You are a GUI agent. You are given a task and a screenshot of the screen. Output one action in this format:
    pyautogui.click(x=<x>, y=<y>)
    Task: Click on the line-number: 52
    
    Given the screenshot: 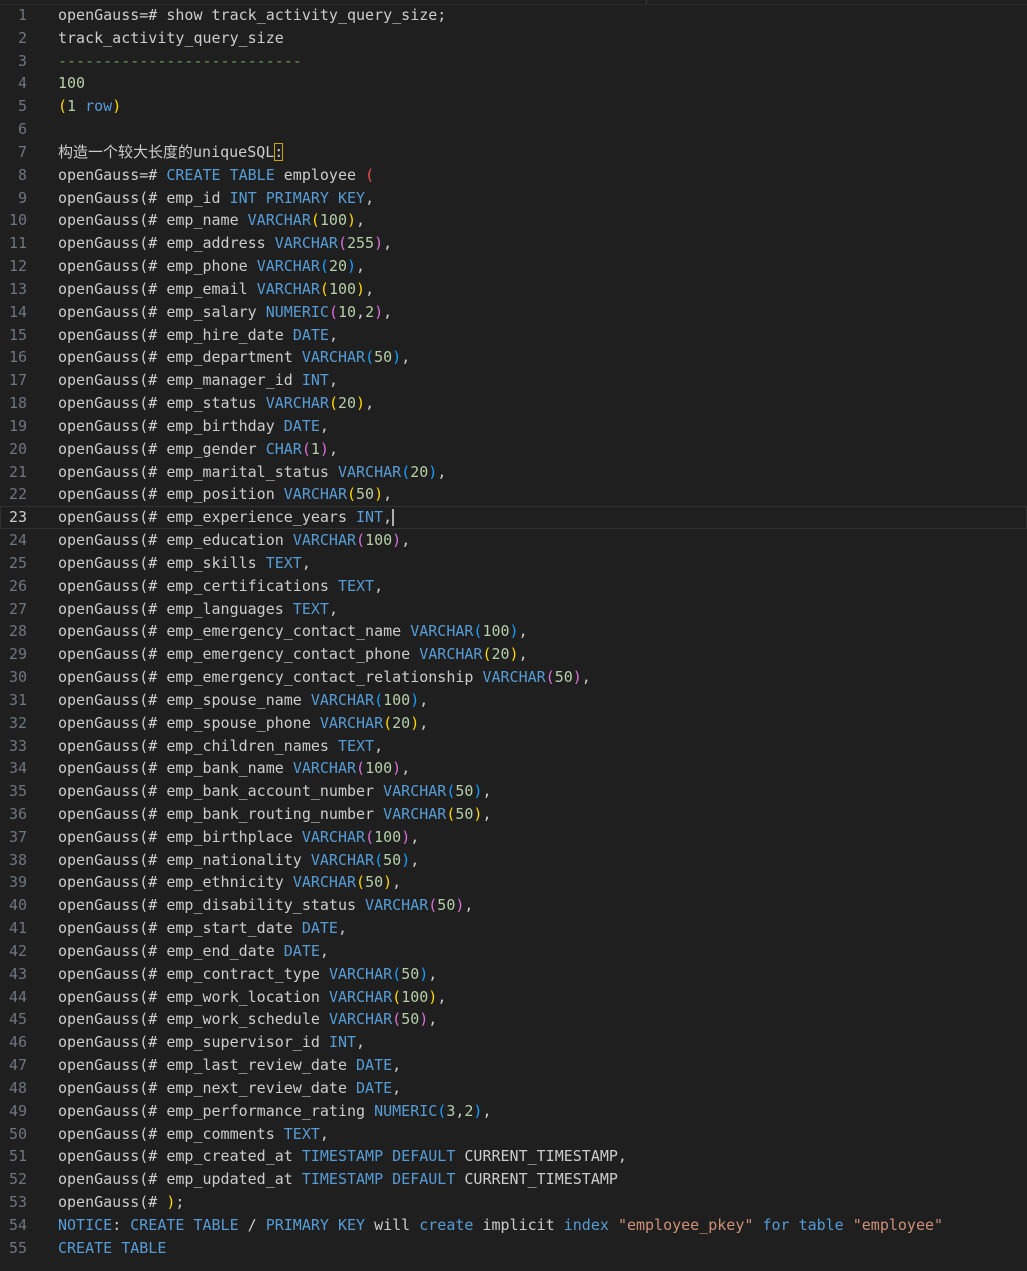 What is the action you would take?
    pyautogui.click(x=17, y=1179)
    